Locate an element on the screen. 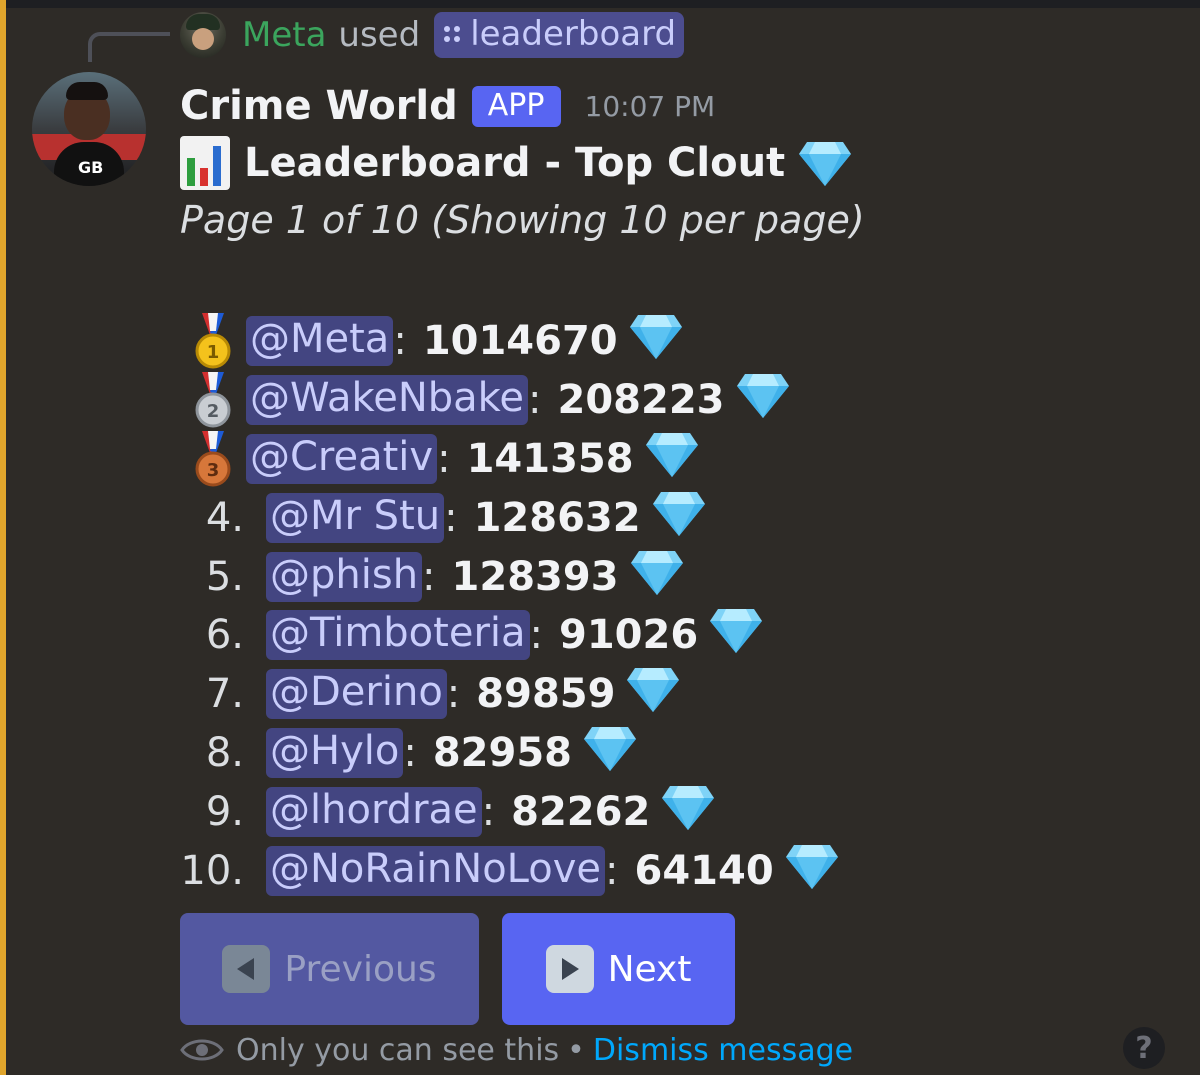 This screenshot has height=1075, width=1200. medal-rank: 2 is located at coordinates (213, 411).